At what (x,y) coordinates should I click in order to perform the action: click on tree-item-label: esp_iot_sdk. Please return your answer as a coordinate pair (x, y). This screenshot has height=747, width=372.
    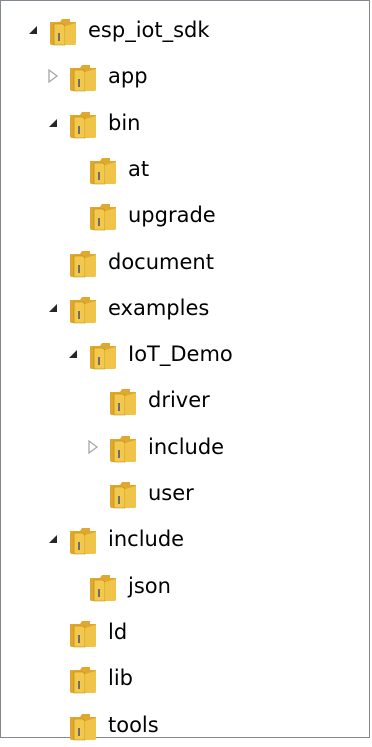
    Looking at the image, I should click on (149, 30).